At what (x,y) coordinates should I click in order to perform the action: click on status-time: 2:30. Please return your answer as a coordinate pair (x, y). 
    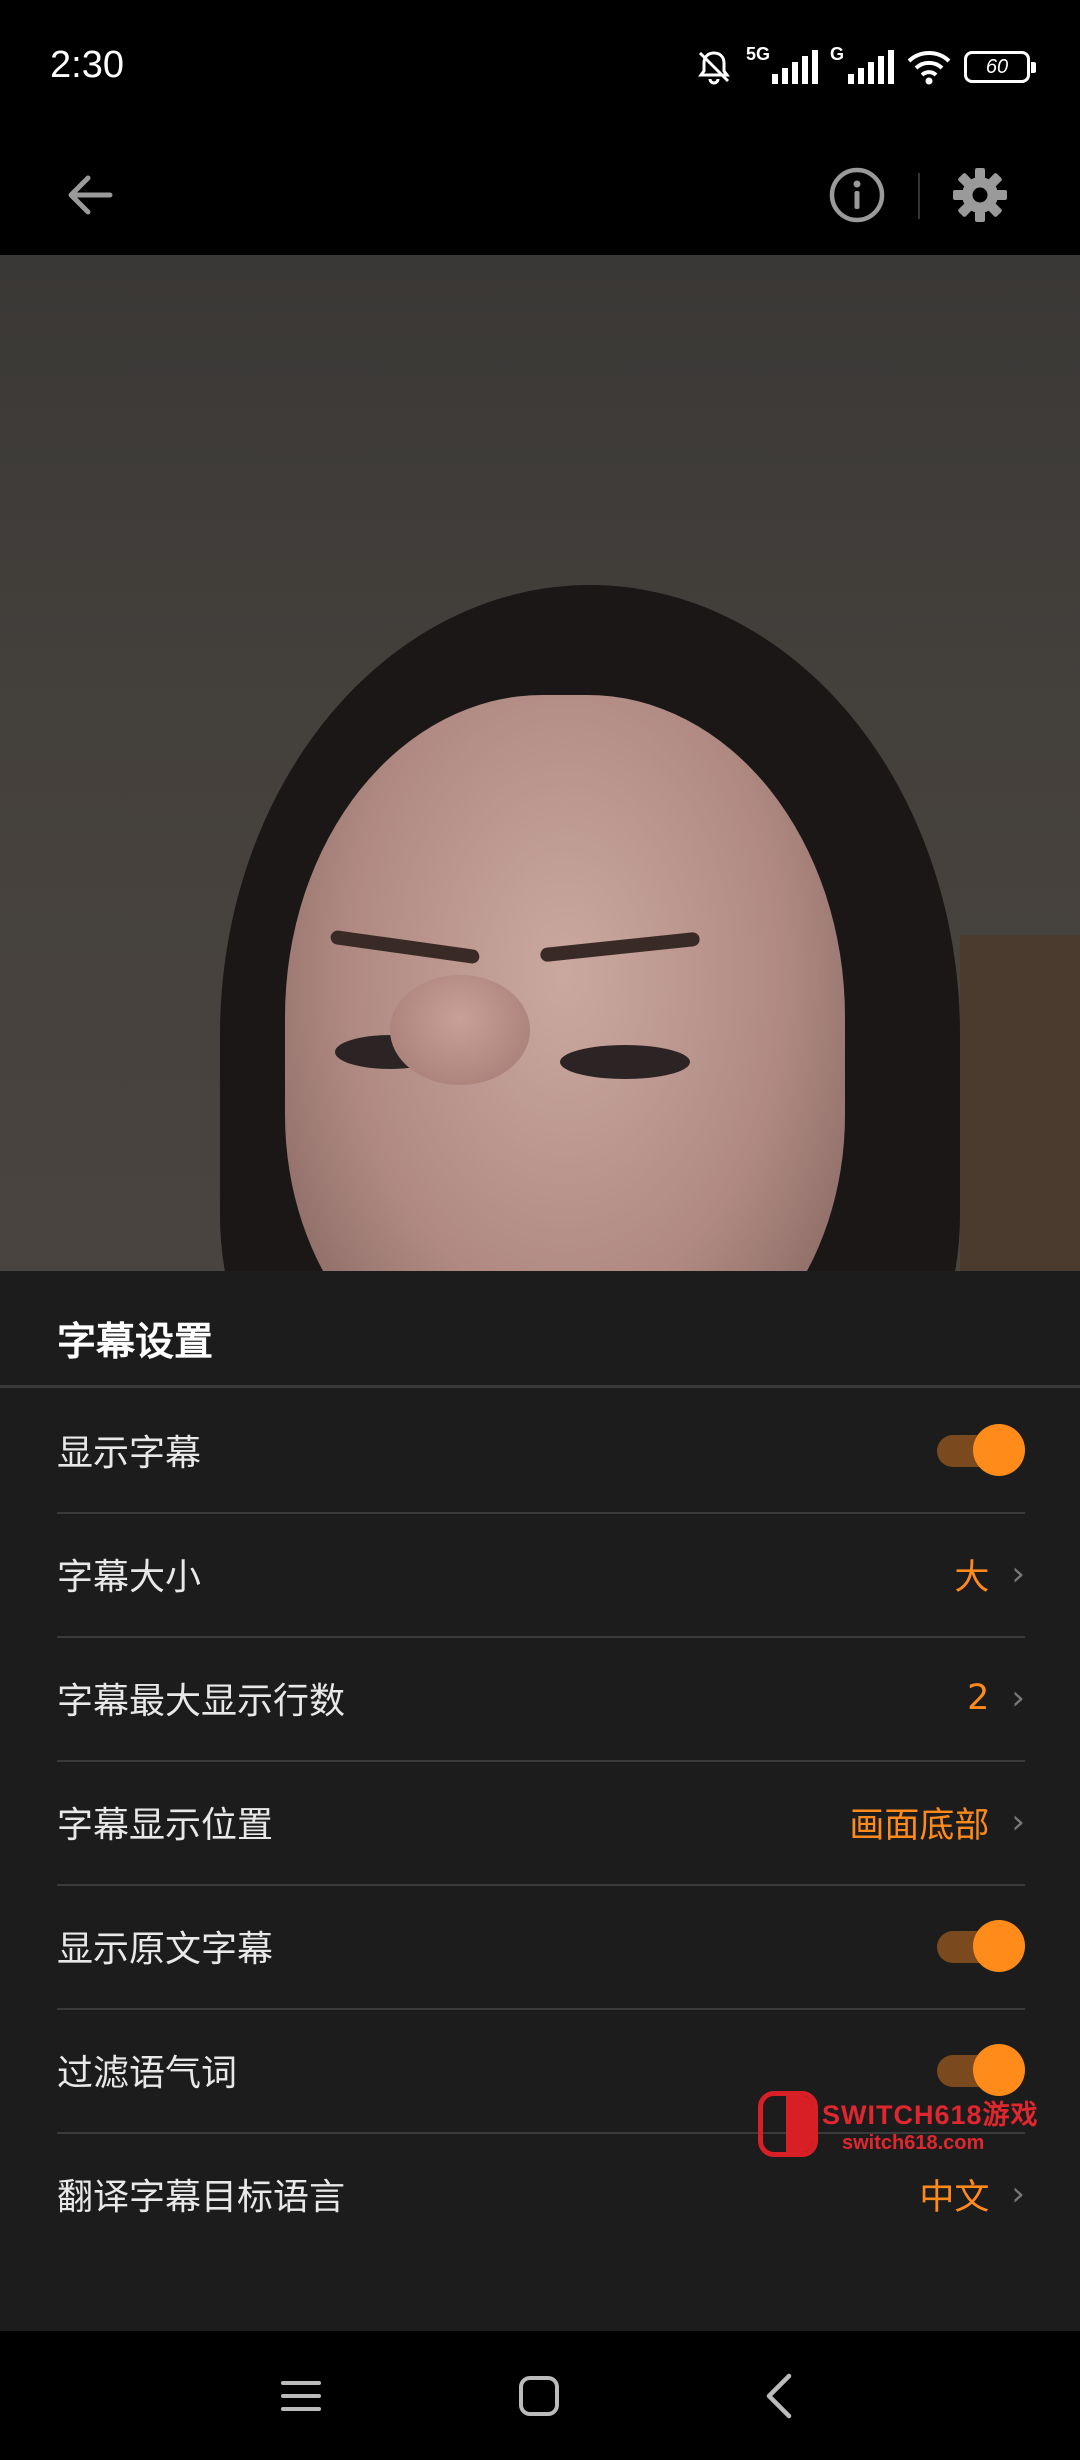
    Looking at the image, I should click on (87, 65).